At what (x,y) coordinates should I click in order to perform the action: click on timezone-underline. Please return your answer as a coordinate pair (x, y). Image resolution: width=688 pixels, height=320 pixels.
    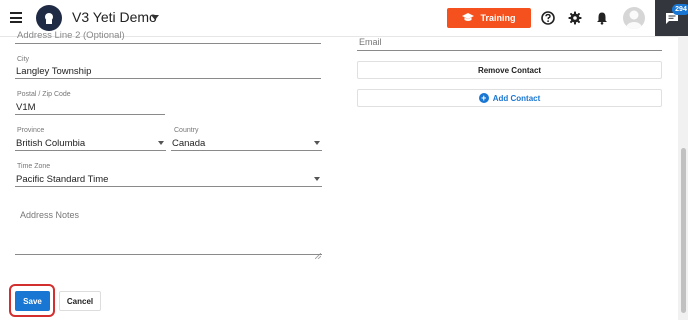
    Looking at the image, I should click on (168, 186).